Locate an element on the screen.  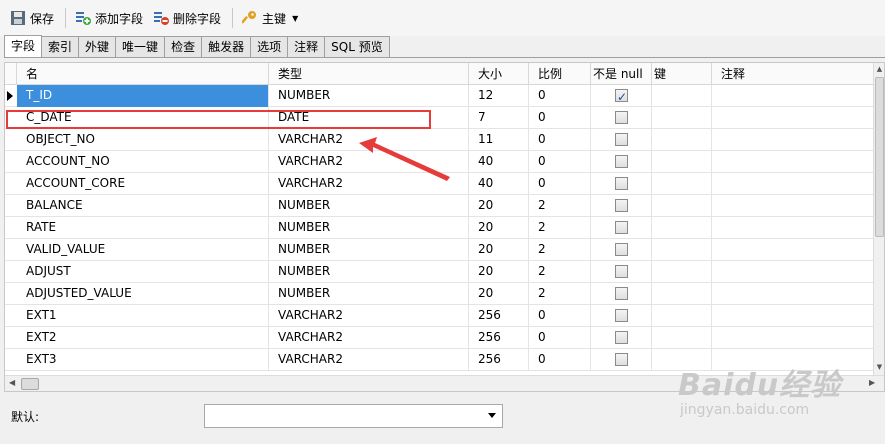
scroll-left-icon: ◀ is located at coordinates (12, 382).